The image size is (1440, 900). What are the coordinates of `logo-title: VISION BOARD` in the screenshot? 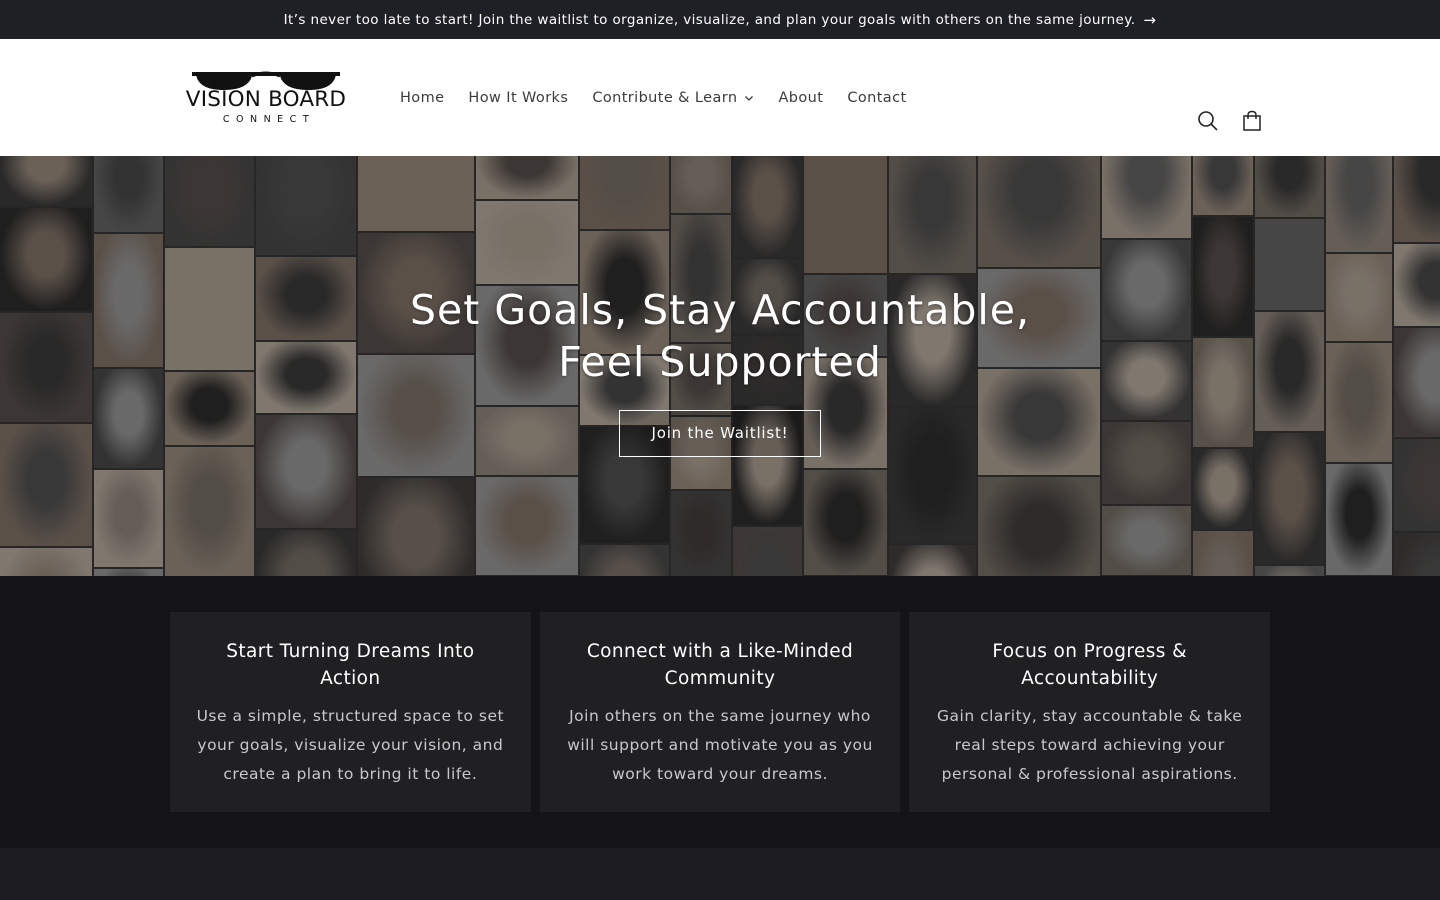 It's located at (266, 99).